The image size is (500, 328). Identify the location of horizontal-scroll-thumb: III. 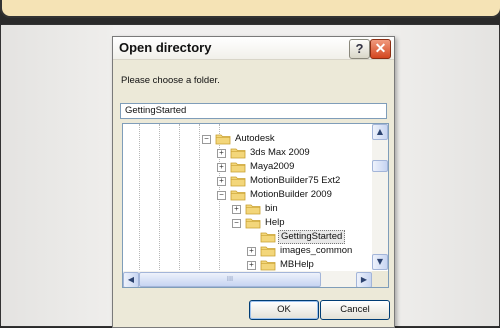
(230, 279).